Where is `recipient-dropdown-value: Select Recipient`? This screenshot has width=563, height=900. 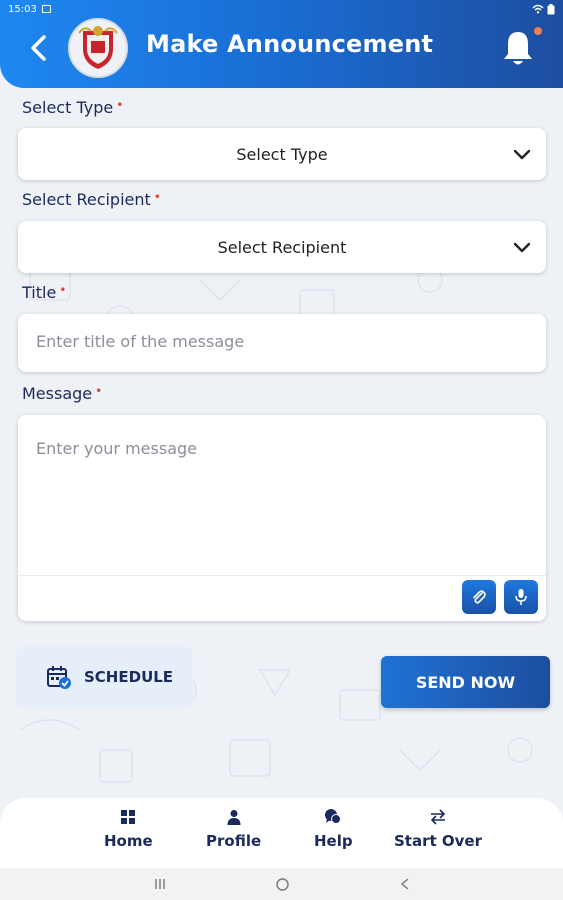 recipient-dropdown-value: Select Recipient is located at coordinates (282, 247).